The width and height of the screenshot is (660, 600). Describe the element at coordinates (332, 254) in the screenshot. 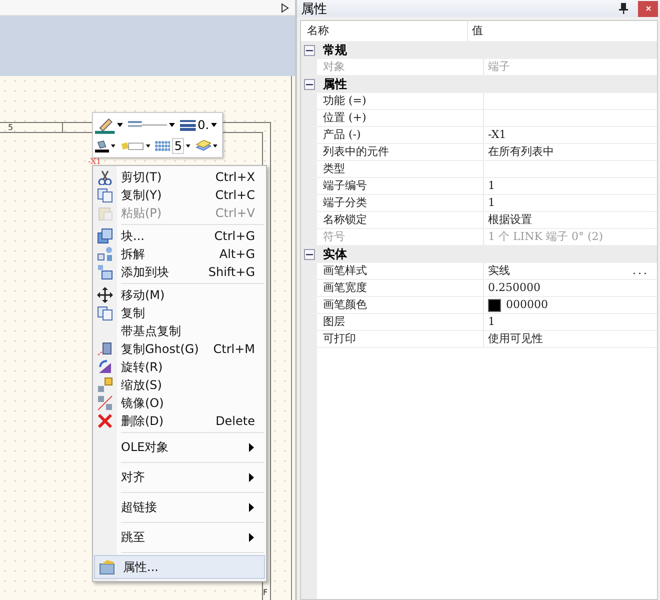

I see `group-header: 实体` at that location.